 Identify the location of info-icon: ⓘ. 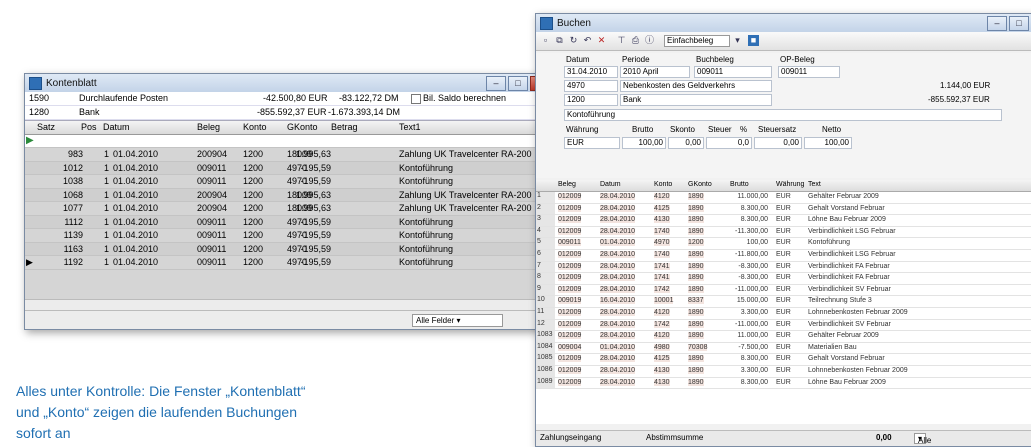
(649, 40).